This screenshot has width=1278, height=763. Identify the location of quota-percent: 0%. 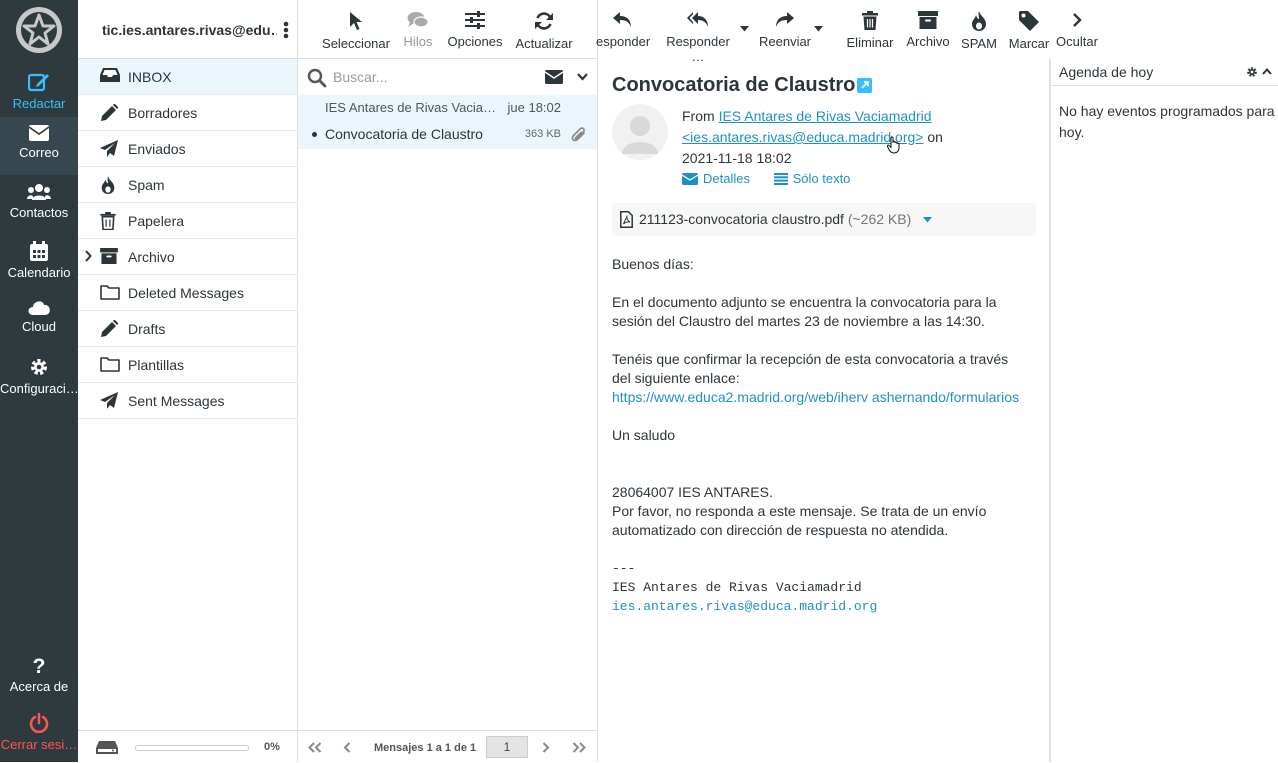
(272, 747).